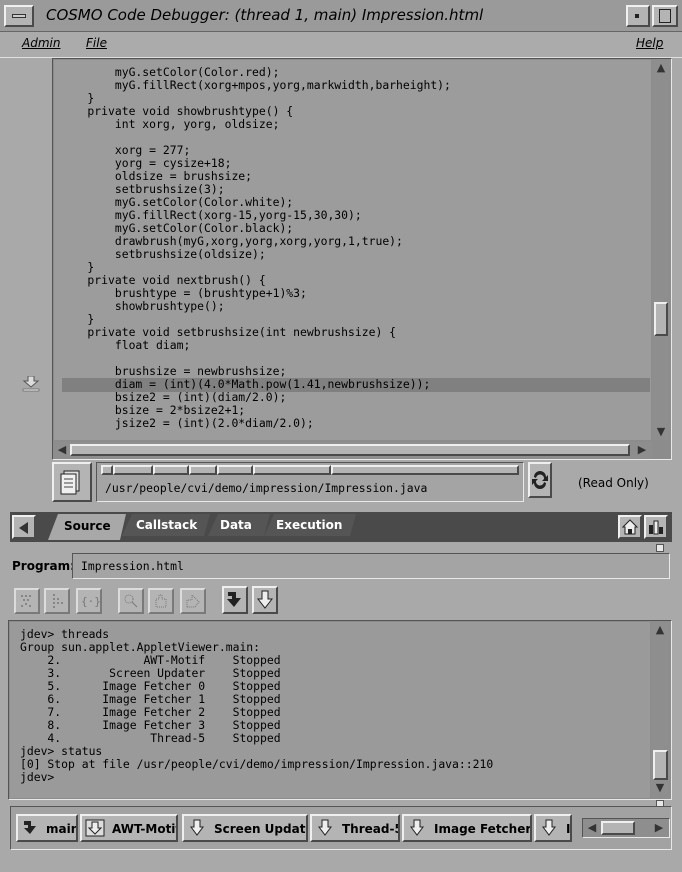  I want to click on scroll-down-icon: ▼, so click(661, 432).